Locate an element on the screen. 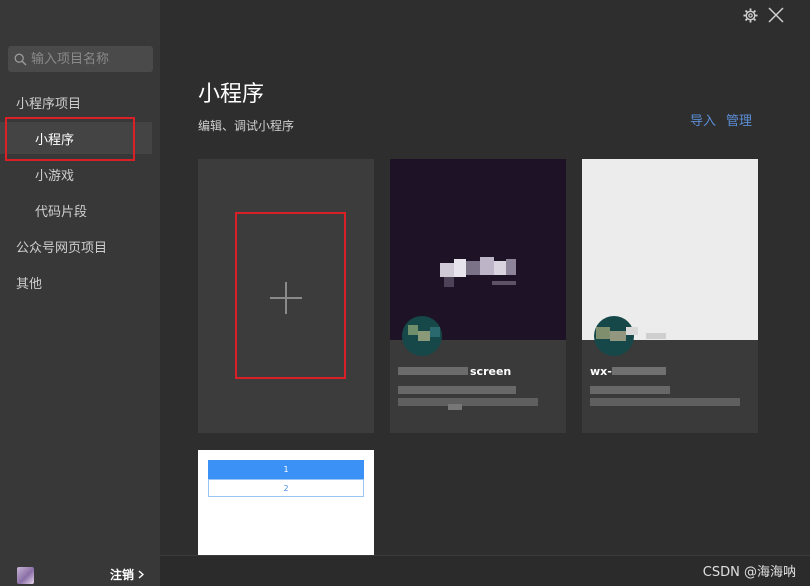  sidebar-group-miniprogram: 小程序项目 is located at coordinates (76, 102).